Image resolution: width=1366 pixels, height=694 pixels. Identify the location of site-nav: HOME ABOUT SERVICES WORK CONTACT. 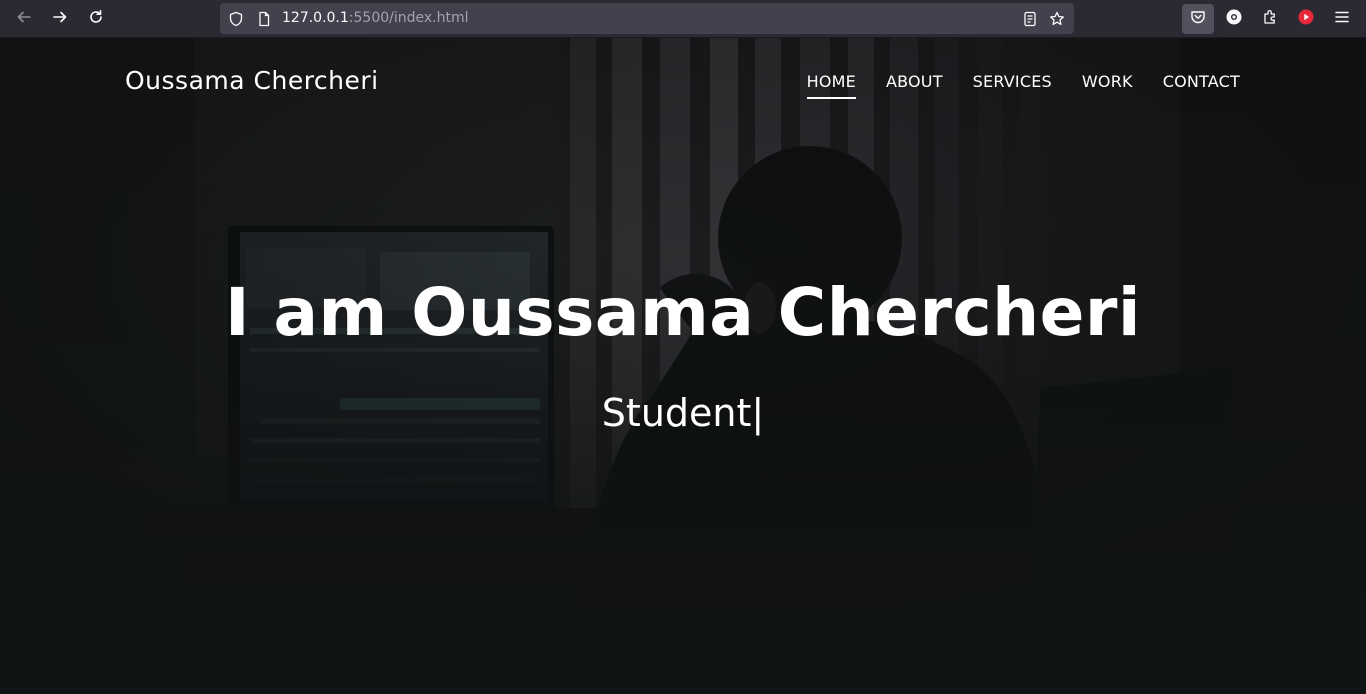
(1008, 85).